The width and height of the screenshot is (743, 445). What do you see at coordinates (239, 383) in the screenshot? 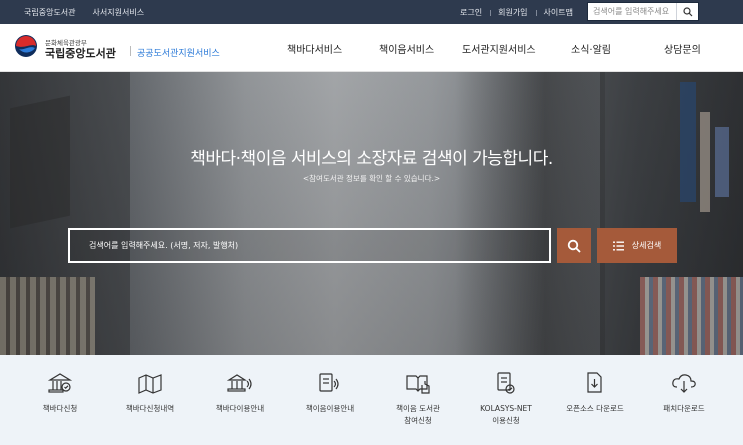
I see `library-speaker-icon` at bounding box center [239, 383].